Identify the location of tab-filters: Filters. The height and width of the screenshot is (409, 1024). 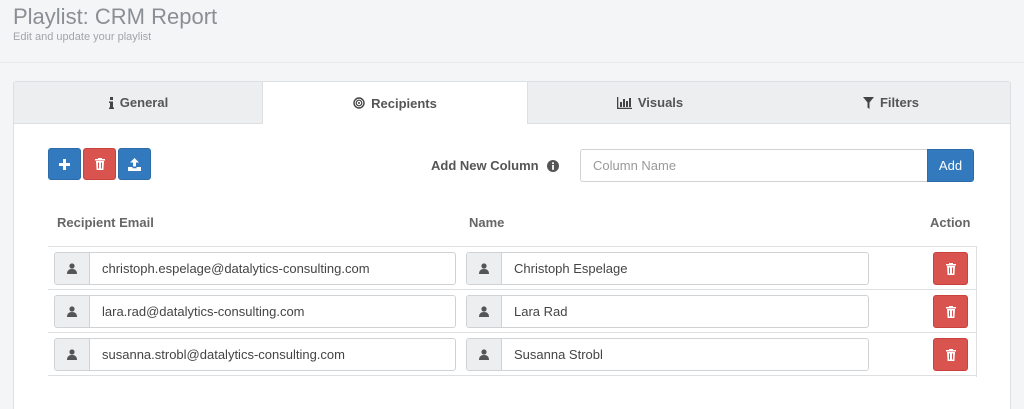
(891, 103).